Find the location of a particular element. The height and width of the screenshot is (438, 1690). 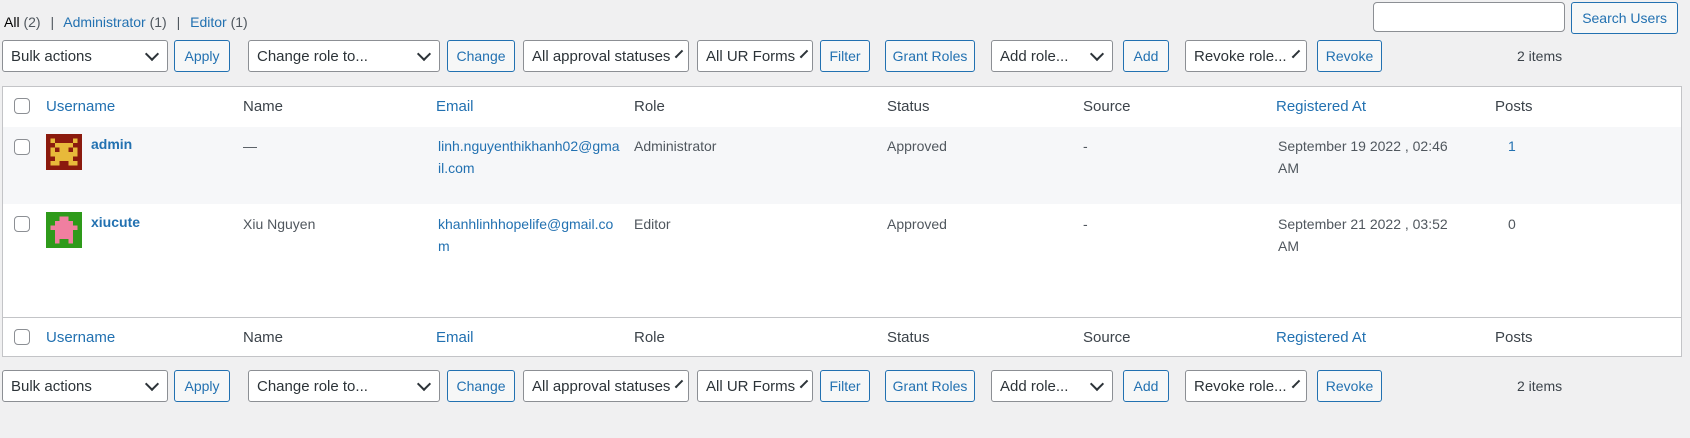

column-posts: Posts is located at coordinates (1514, 337).